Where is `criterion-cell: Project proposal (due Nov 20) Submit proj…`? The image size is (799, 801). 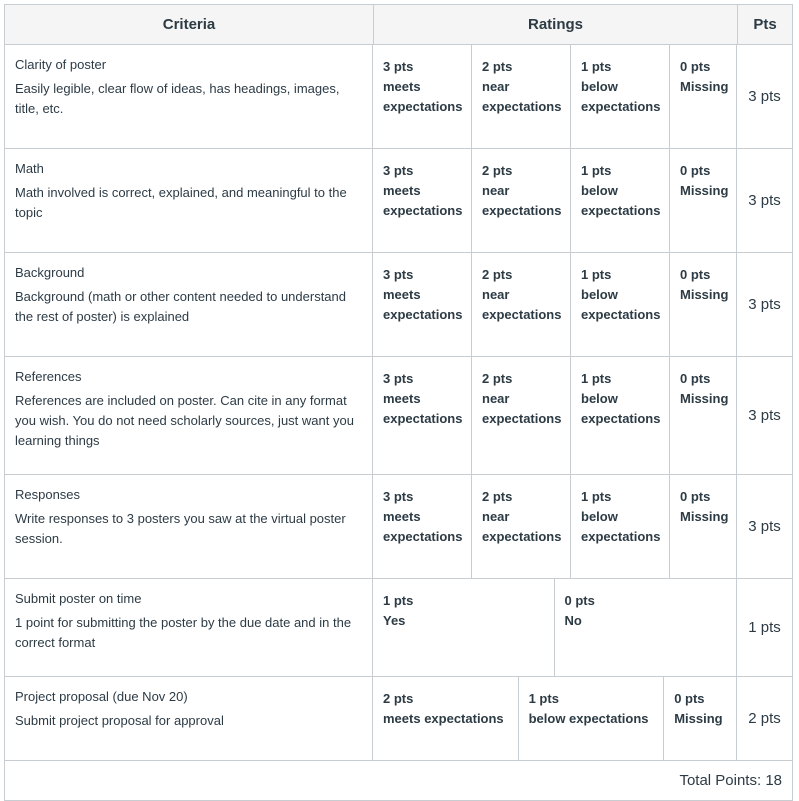
criterion-cell: Project proposal (due Nov 20) Submit proj… is located at coordinates (189, 718).